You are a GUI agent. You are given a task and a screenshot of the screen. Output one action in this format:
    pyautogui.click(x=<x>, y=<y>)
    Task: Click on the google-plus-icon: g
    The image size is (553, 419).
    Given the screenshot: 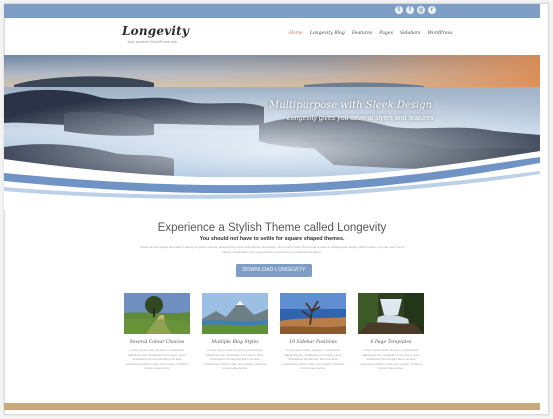 What is the action you would take?
    pyautogui.click(x=421, y=10)
    